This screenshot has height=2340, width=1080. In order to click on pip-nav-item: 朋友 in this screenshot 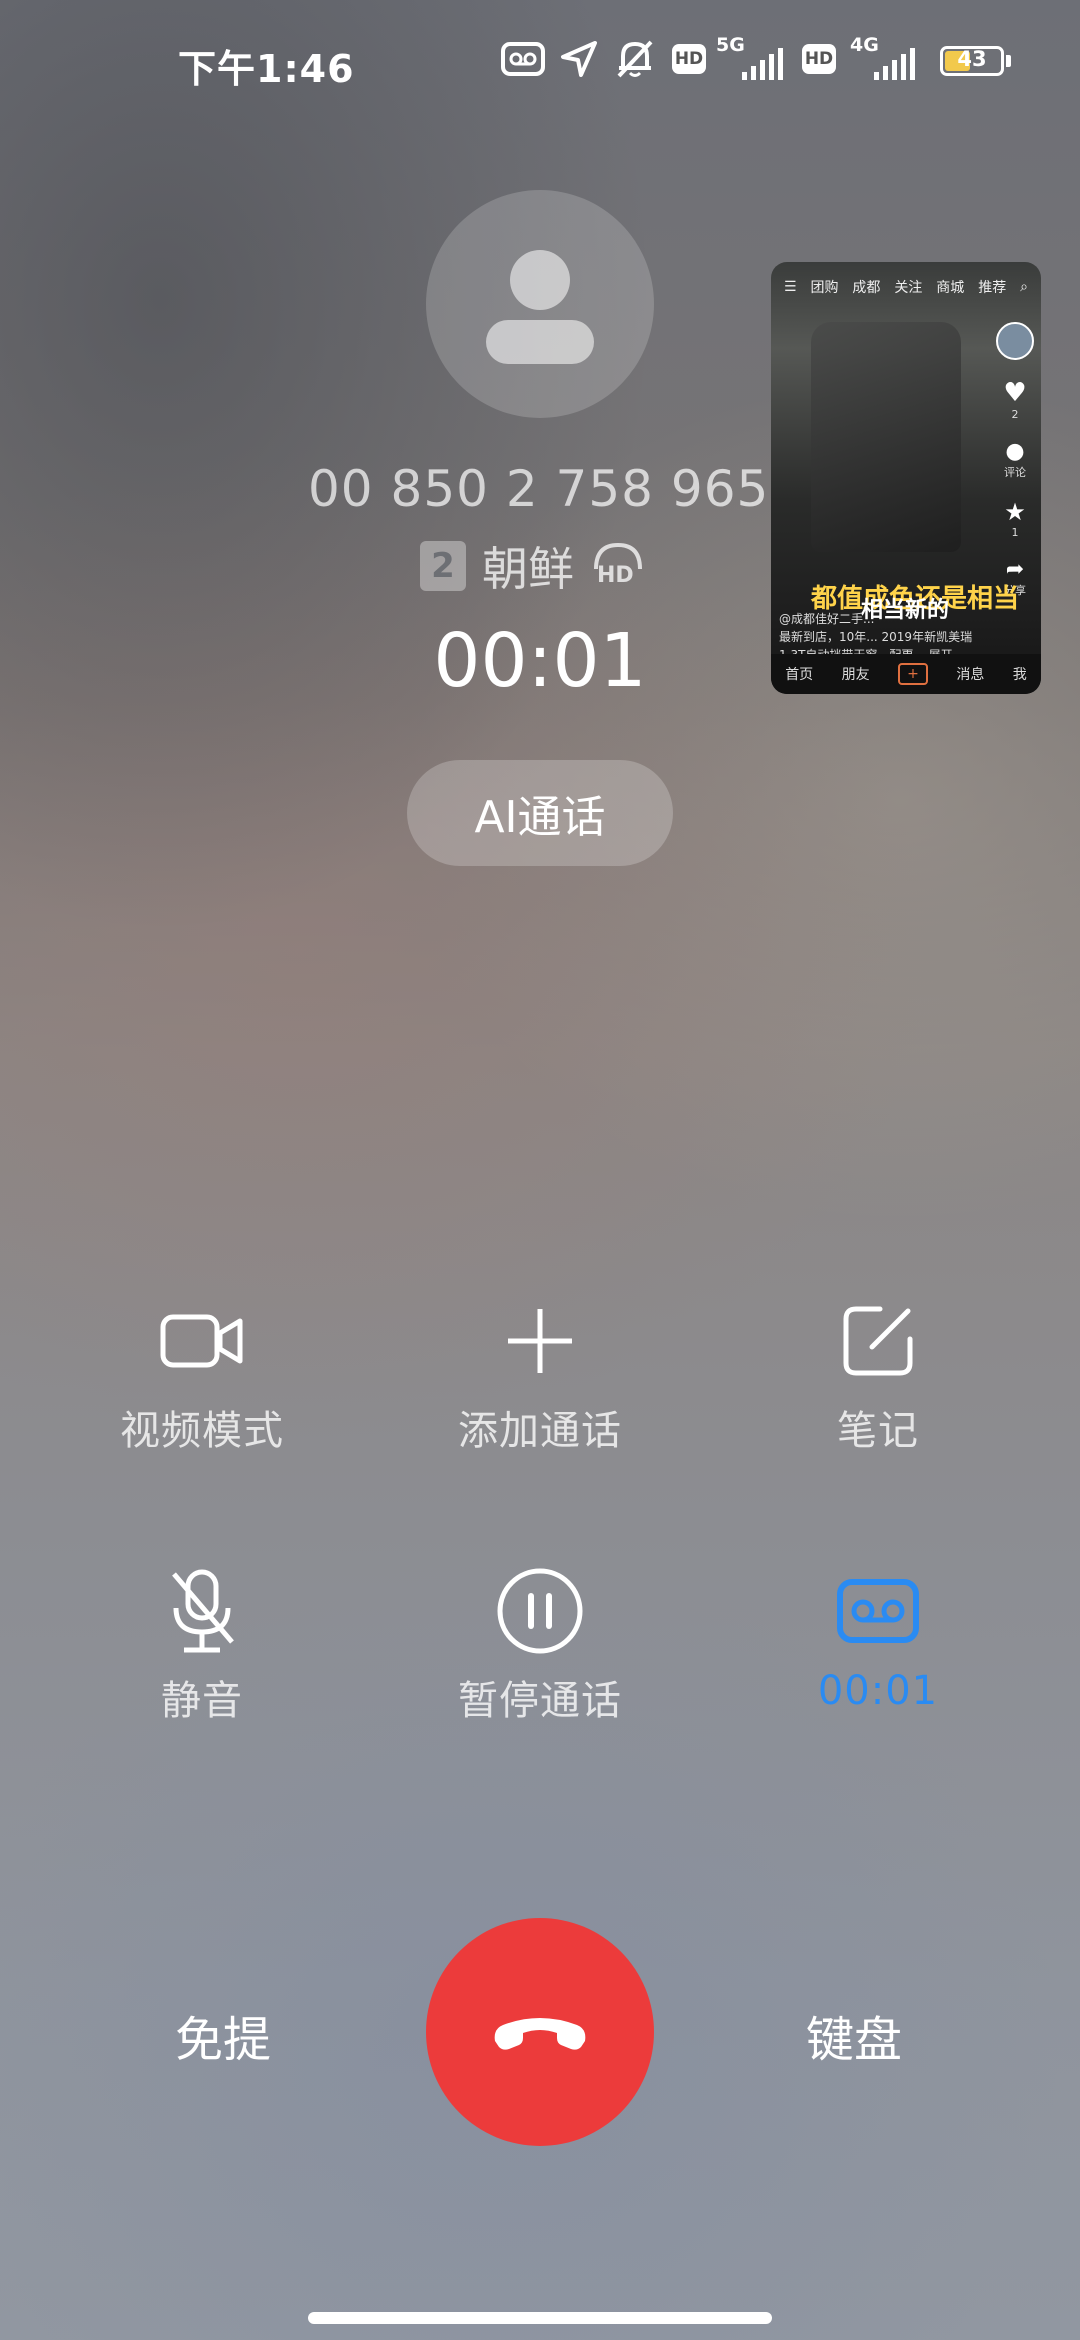, I will do `click(855, 675)`.